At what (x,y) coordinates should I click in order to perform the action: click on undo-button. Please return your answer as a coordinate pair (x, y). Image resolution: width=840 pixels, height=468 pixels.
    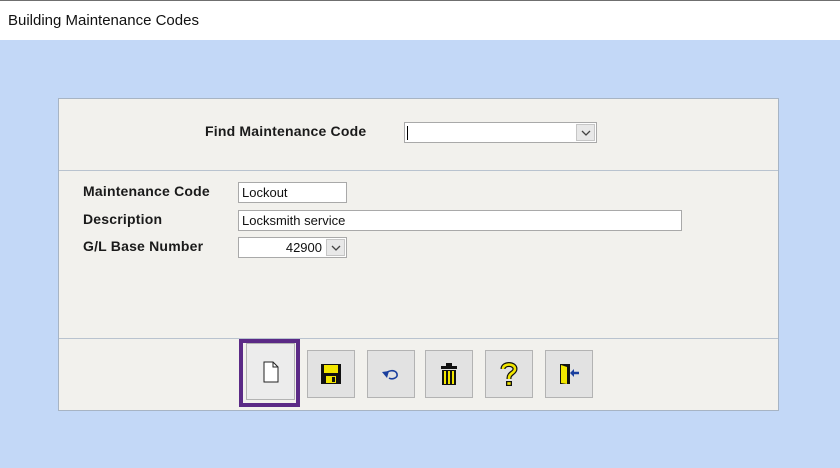
    Looking at the image, I should click on (391, 374).